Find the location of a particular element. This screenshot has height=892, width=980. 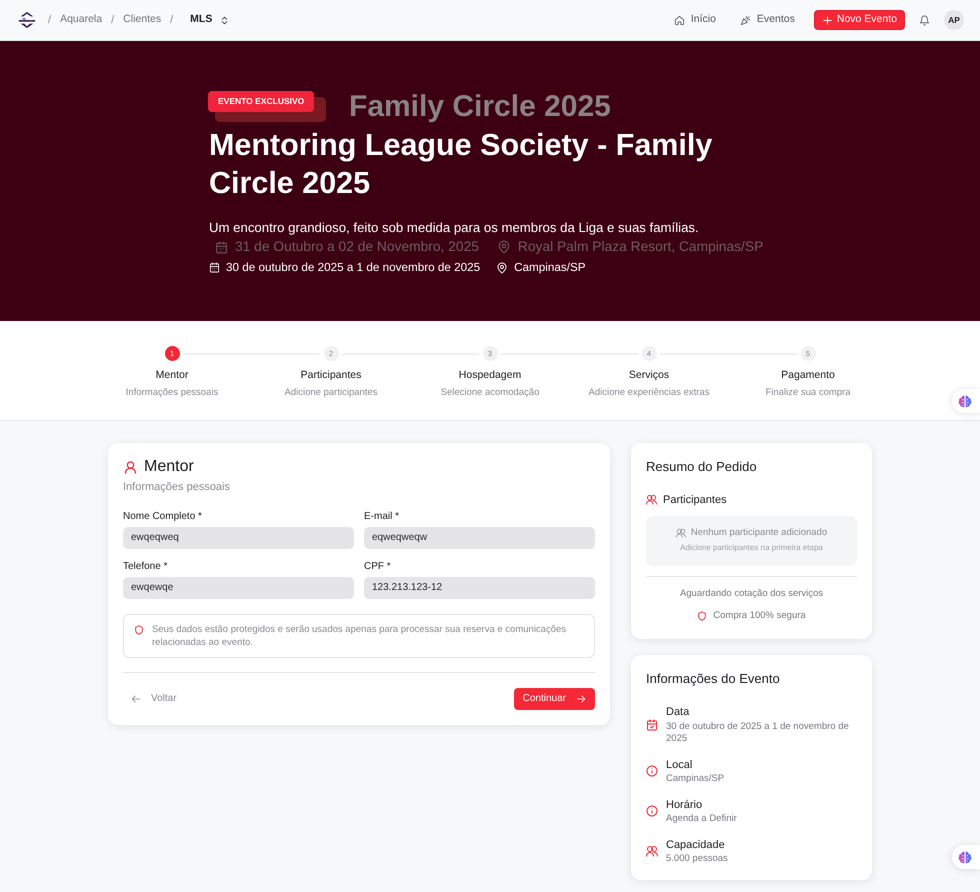

form-subtitle: Informações pessoais is located at coordinates (176, 487).